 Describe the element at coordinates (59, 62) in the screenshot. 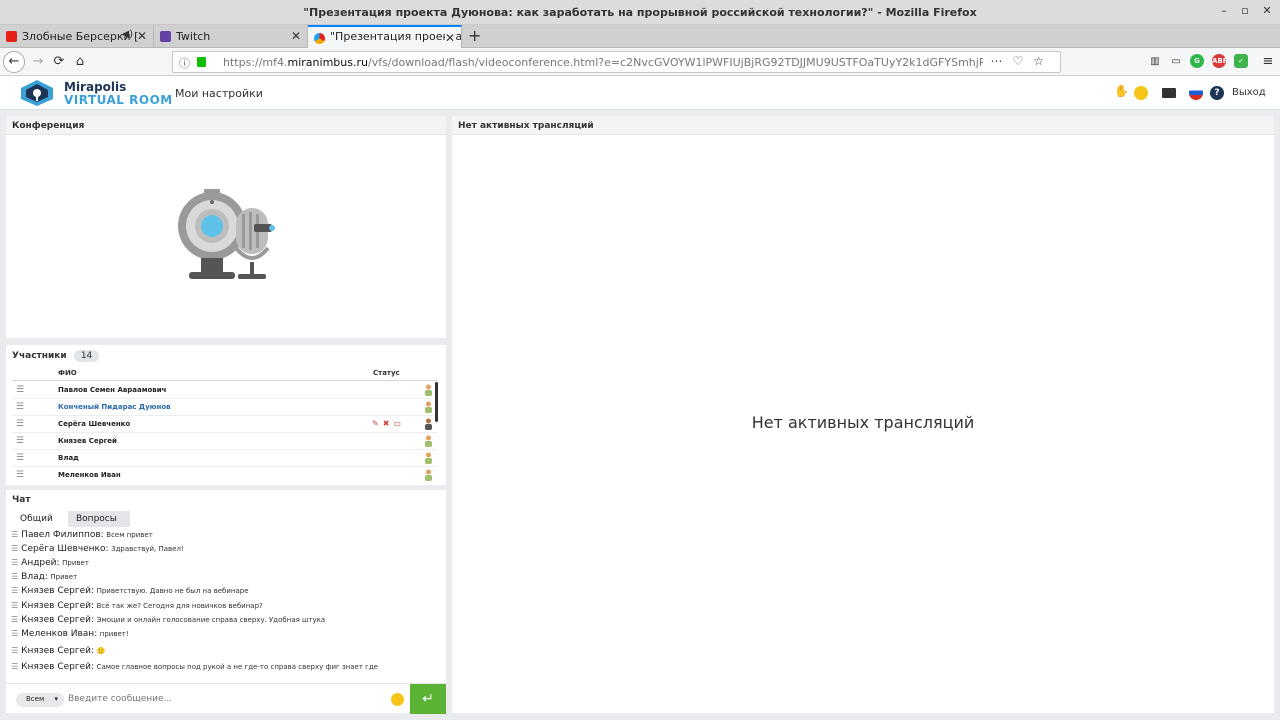

I see `reload-button: ⟳` at that location.